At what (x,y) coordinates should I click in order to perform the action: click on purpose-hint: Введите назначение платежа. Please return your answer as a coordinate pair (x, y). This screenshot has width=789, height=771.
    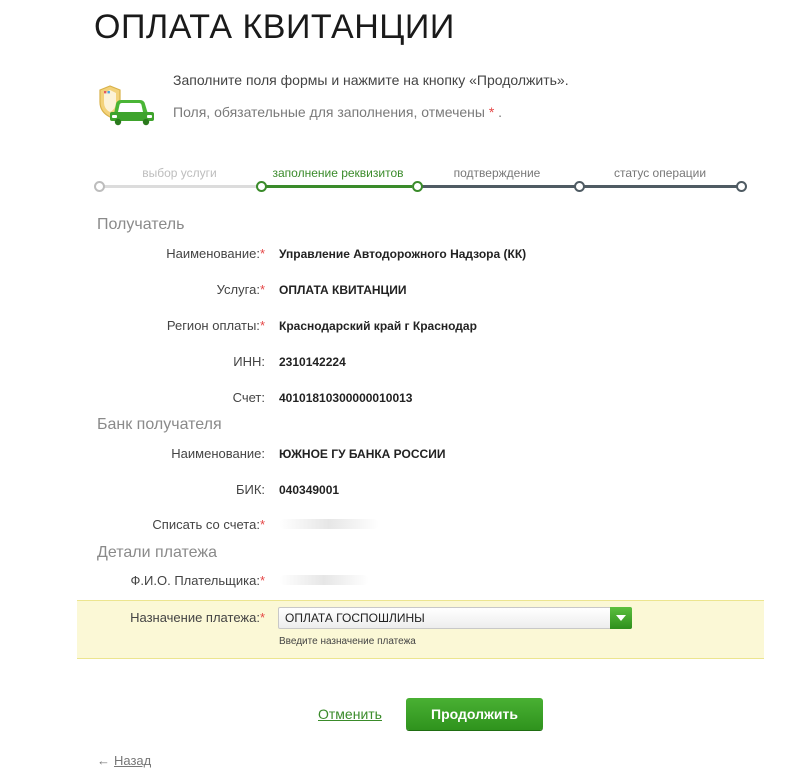
    Looking at the image, I should click on (347, 641).